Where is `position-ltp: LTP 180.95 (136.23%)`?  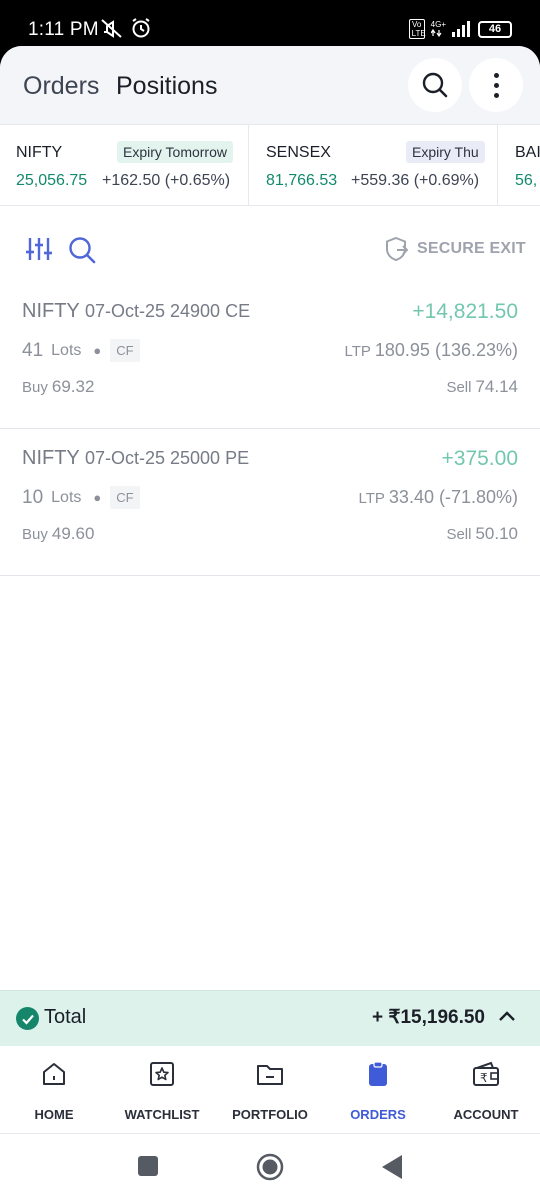
position-ltp: LTP 180.95 (136.23%) is located at coordinates (431, 350).